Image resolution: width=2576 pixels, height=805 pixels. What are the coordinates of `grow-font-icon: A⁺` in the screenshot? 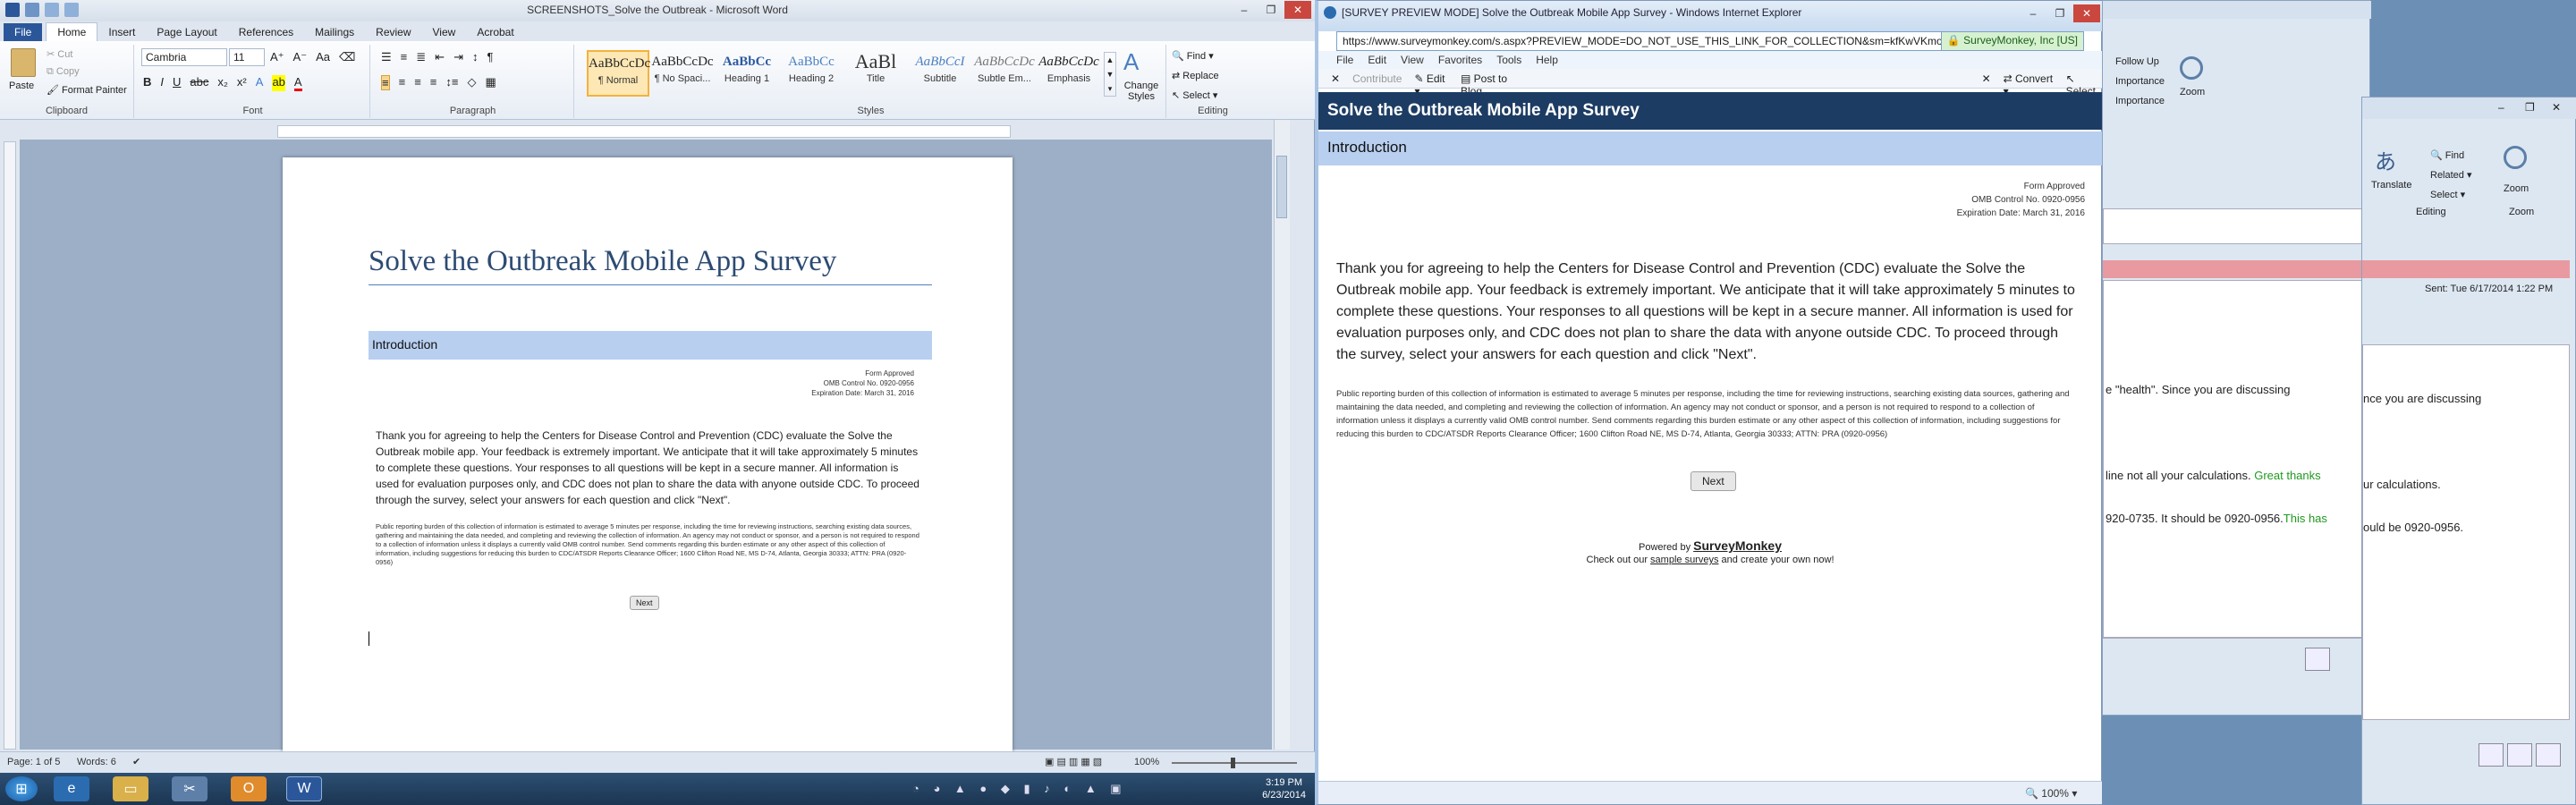 It's located at (277, 57).